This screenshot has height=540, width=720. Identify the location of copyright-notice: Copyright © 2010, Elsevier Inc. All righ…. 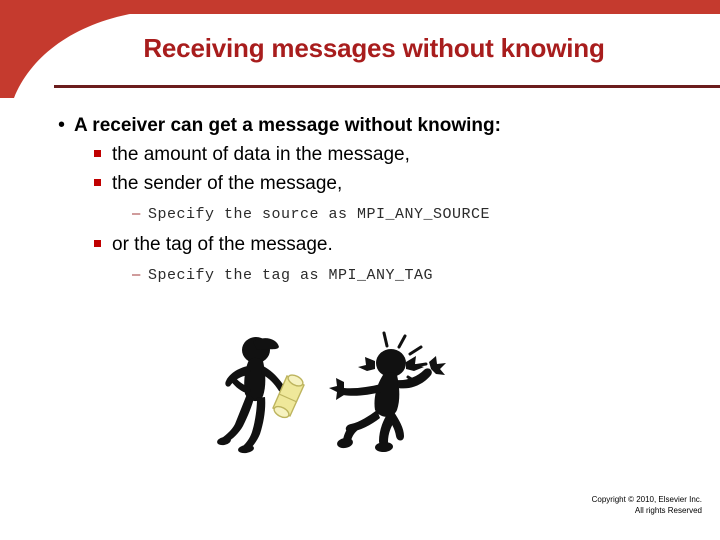
(647, 505).